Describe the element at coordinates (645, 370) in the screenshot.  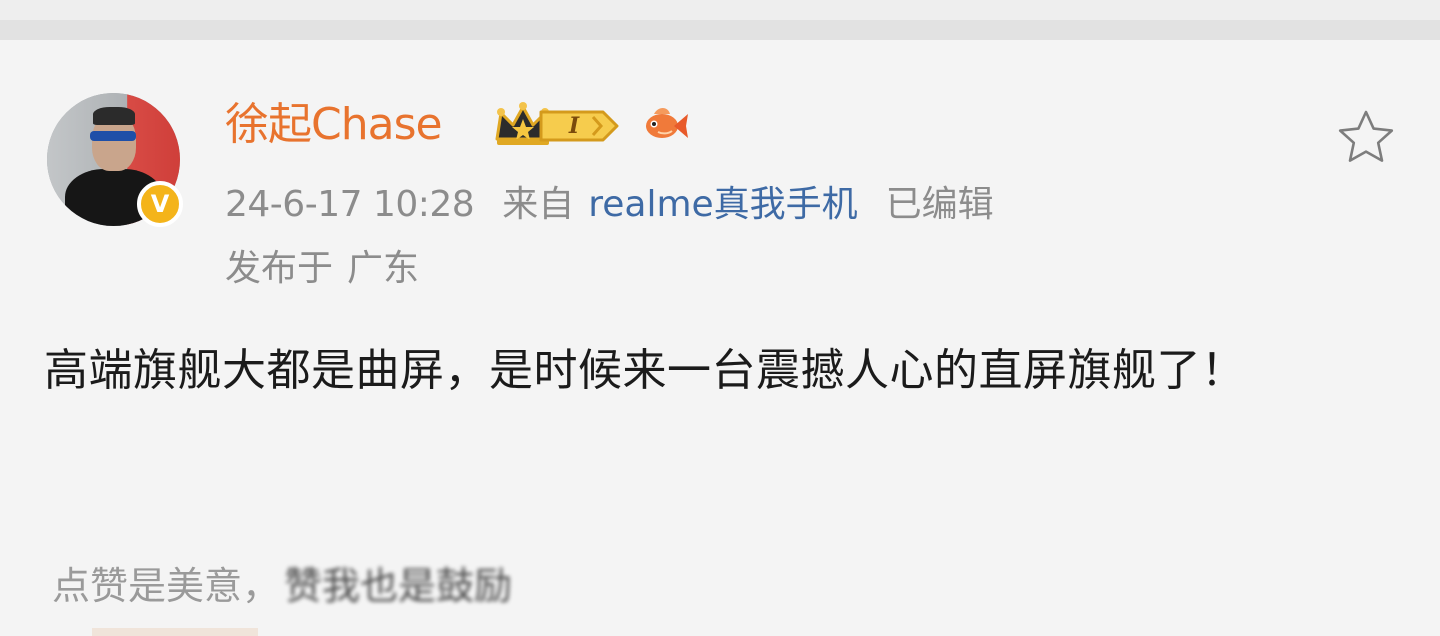
I see `post-text: 高端旗舰大都是曲屏，是时候来一台震撼人心的直屏旗舰了！` at that location.